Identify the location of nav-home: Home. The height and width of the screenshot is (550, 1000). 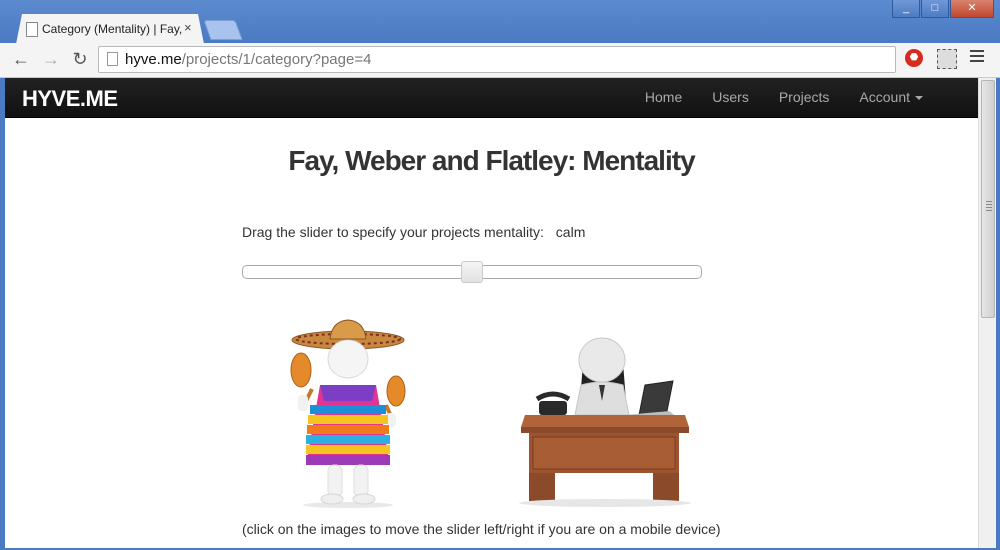
(663, 97).